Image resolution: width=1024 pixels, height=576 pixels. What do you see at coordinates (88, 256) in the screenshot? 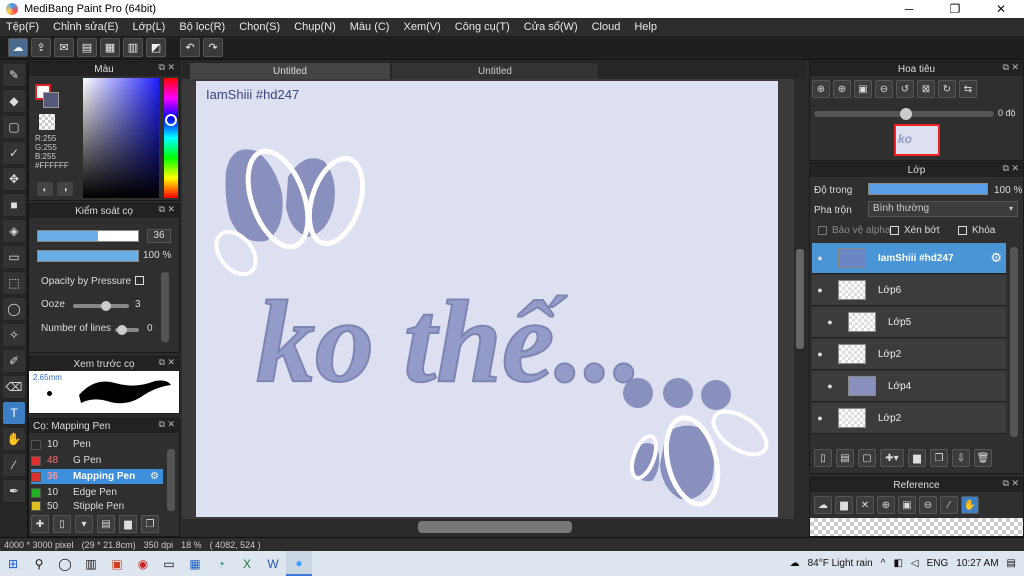
I see `brush-opacity-slider` at bounding box center [88, 256].